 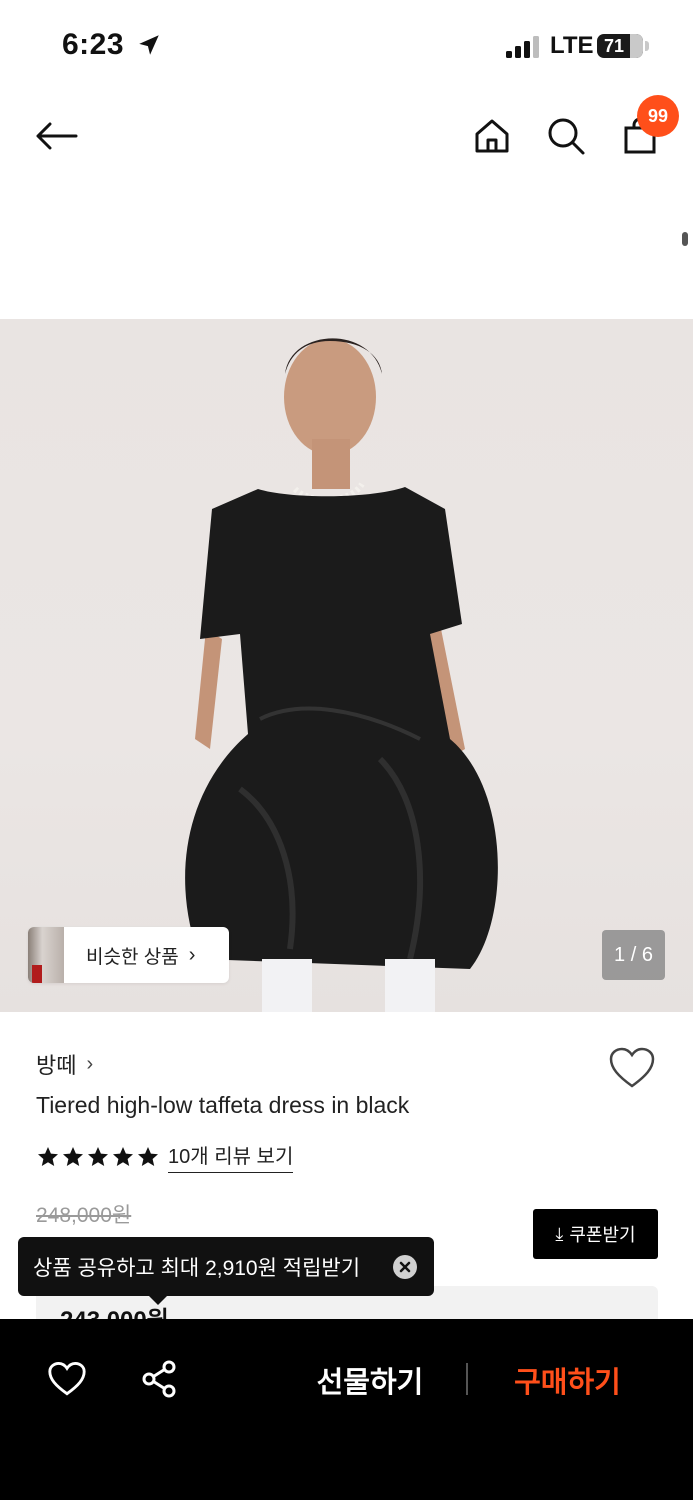 I want to click on signal-icon, so click(x=522, y=47).